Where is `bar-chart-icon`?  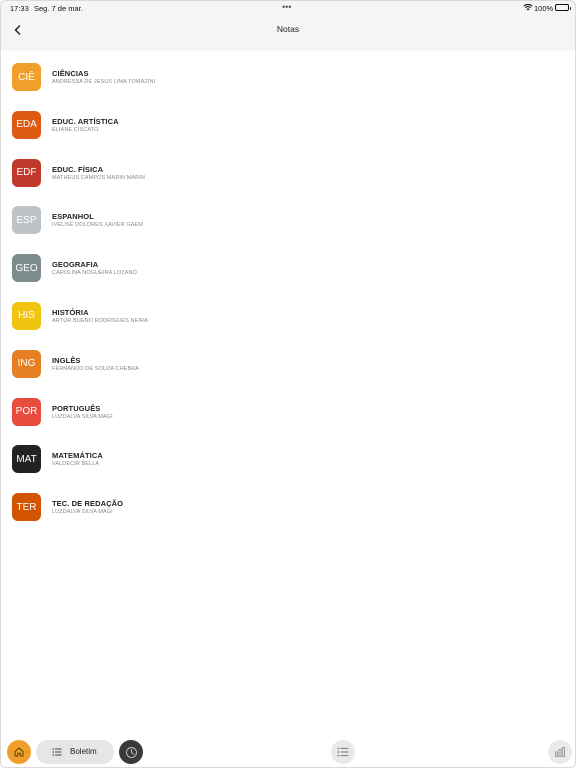 bar-chart-icon is located at coordinates (560, 752).